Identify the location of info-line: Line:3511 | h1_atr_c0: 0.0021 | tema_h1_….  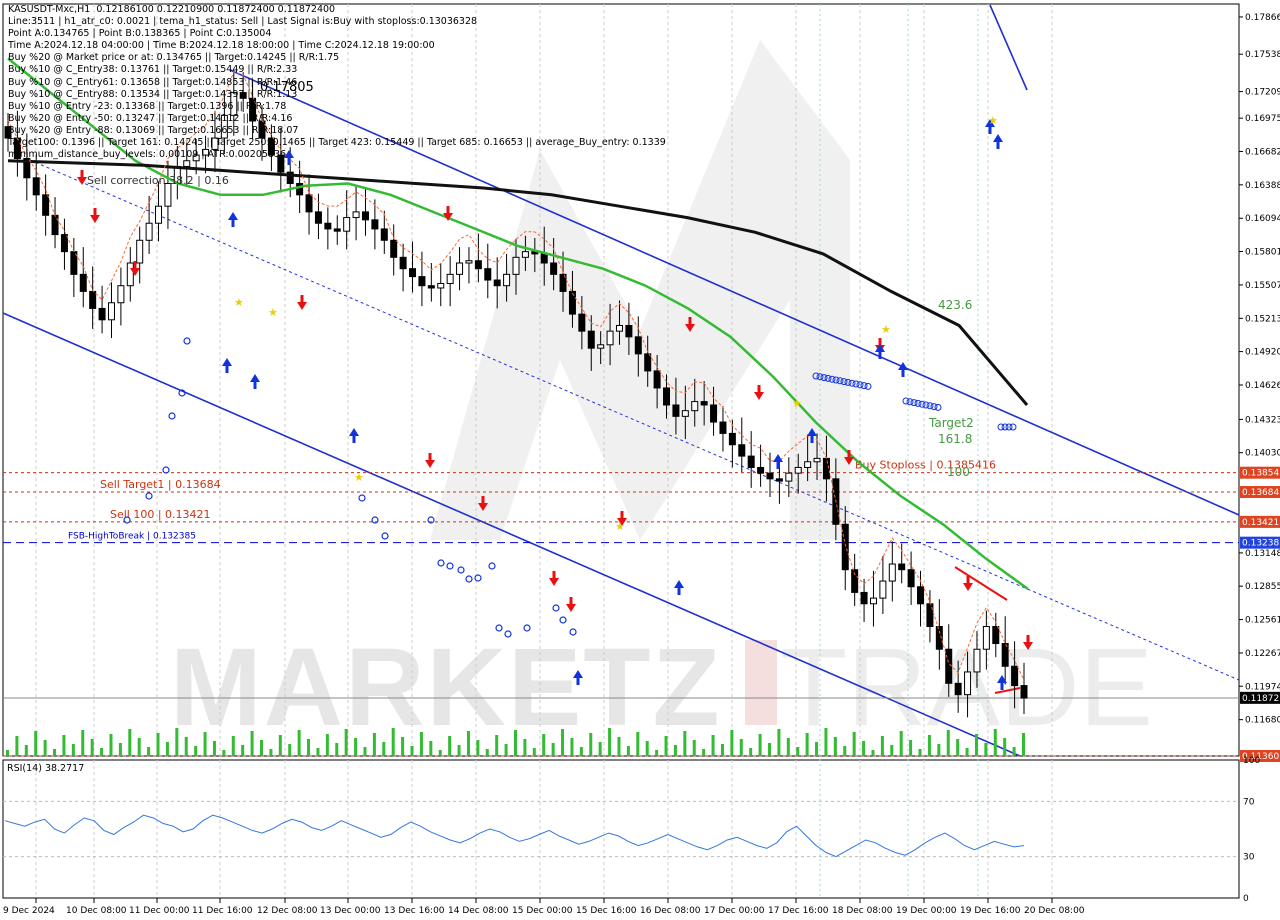
(243, 22).